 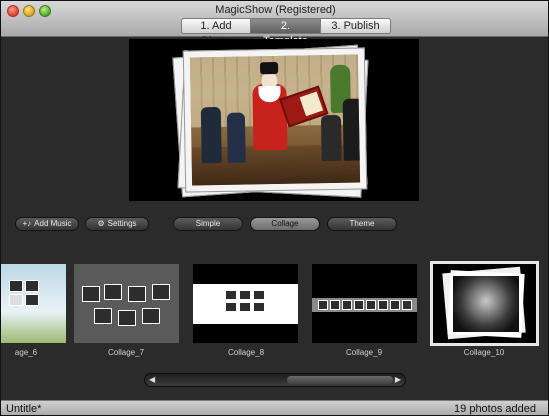 What do you see at coordinates (24, 409) in the screenshot?
I see `document-name: Untitle*` at bounding box center [24, 409].